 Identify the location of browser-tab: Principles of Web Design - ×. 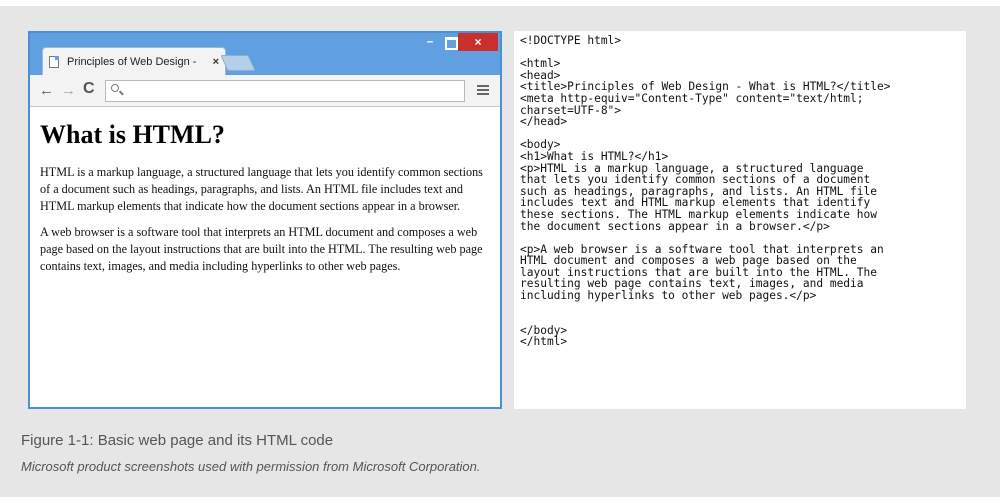
(134, 61).